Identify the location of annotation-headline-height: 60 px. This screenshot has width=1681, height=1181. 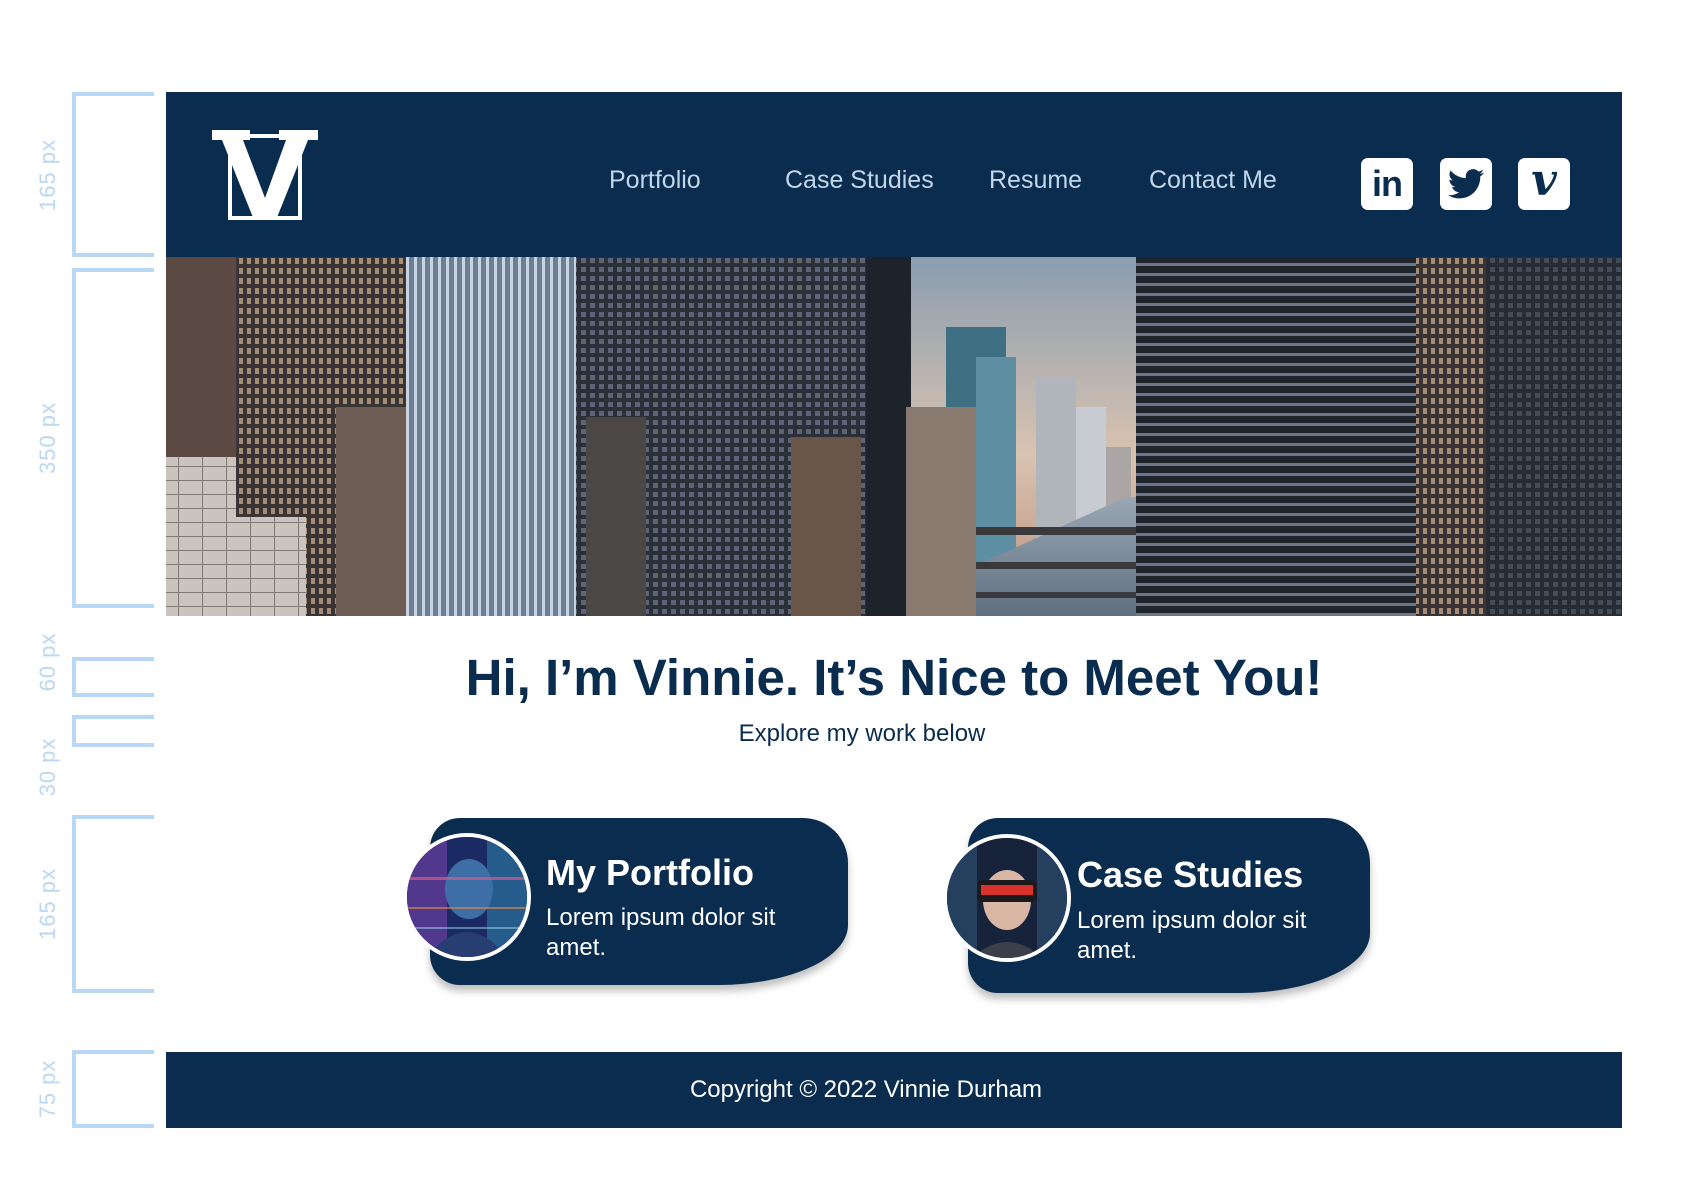
(80, 665).